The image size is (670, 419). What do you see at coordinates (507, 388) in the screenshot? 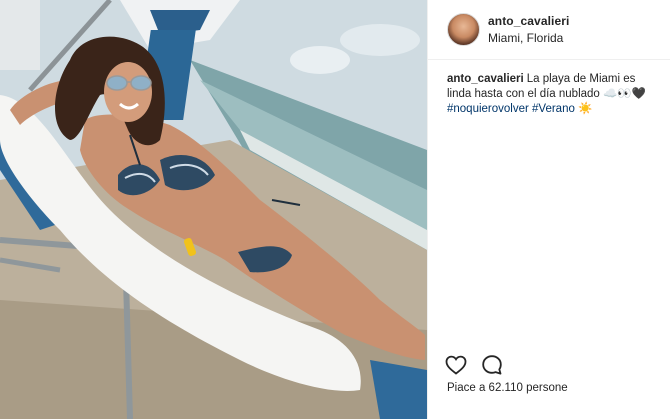
I see `likes-count: Piace a 62.110 persone` at bounding box center [507, 388].